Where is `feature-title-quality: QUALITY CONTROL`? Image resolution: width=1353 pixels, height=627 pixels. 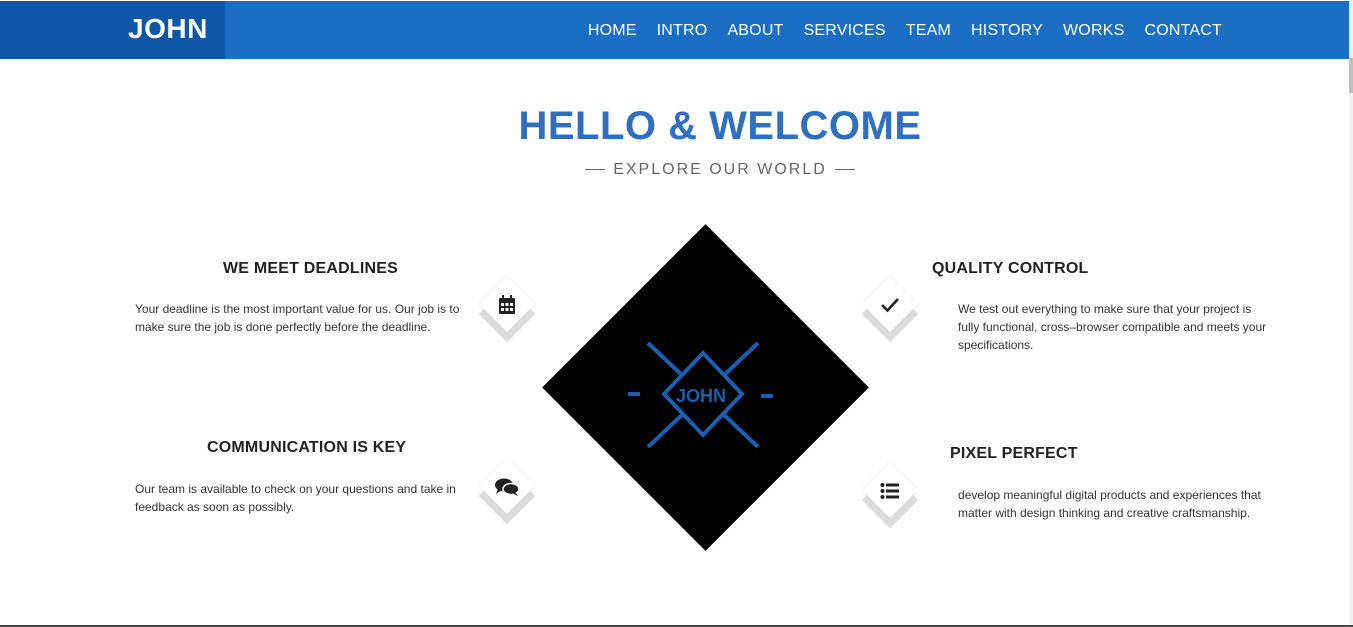 feature-title-quality: QUALITY CONTROL is located at coordinates (1010, 268).